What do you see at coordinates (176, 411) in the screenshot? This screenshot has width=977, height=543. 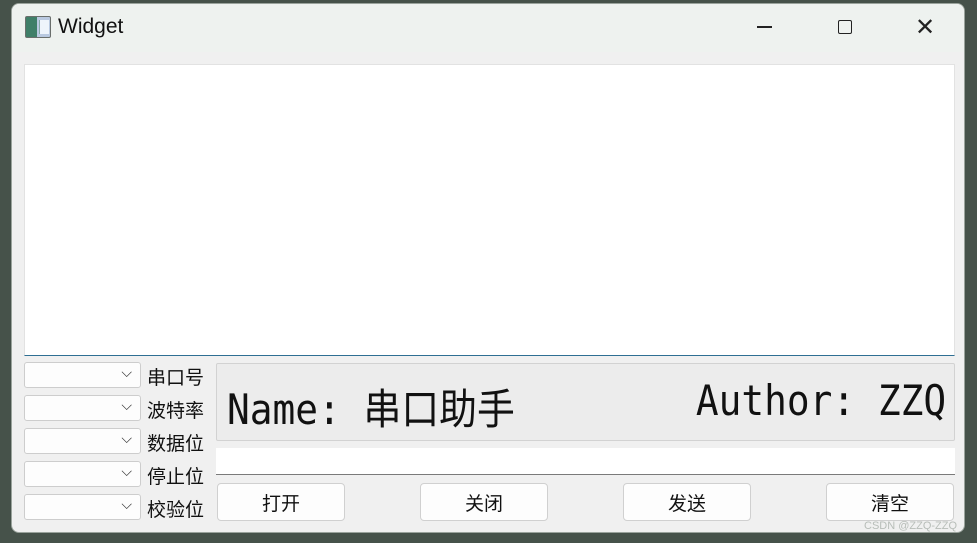 I see `baud-rate-label: 波特率` at bounding box center [176, 411].